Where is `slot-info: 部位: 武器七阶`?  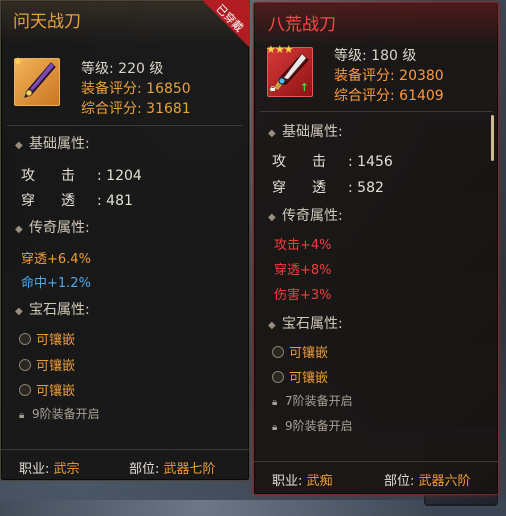 slot-info: 部位: 武器七阶 is located at coordinates (172, 469).